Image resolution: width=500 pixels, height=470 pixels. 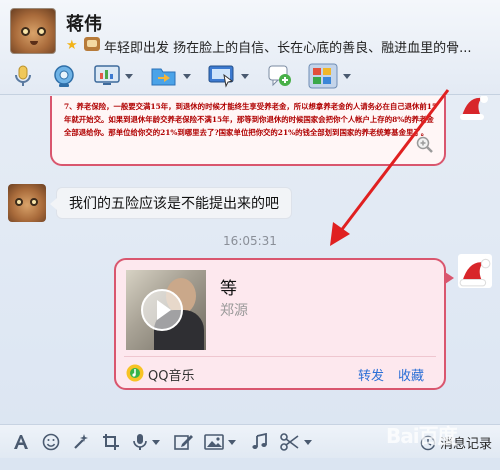 I want to click on message-history-label: 消息记录, so click(x=466, y=442).